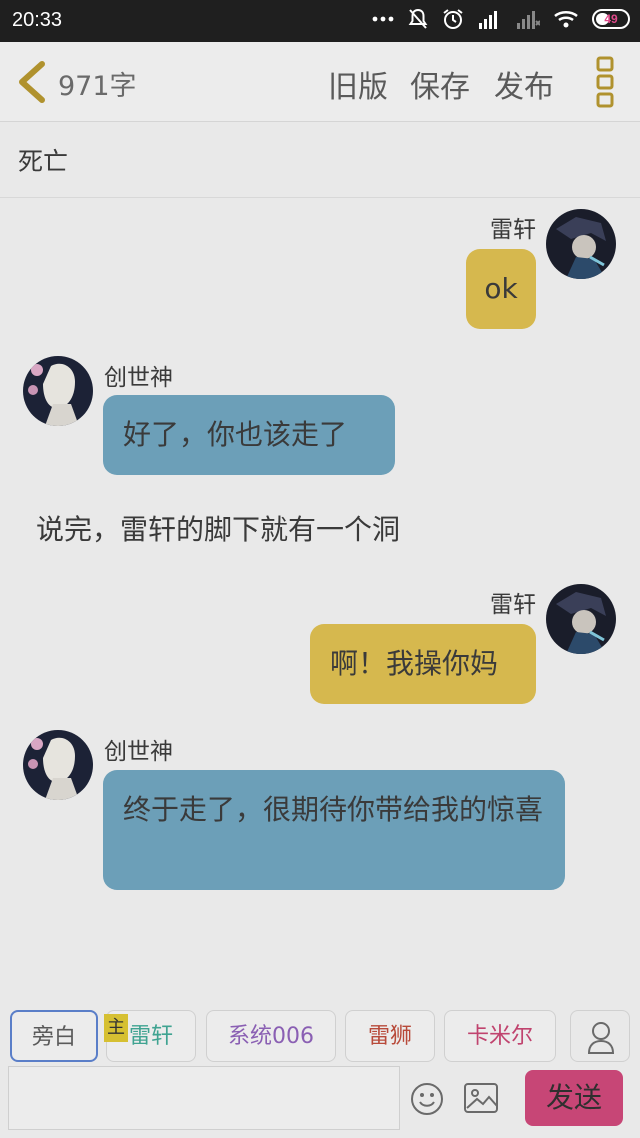 This screenshot has width=640, height=1138. I want to click on role-system006: 系统006, so click(271, 1036).